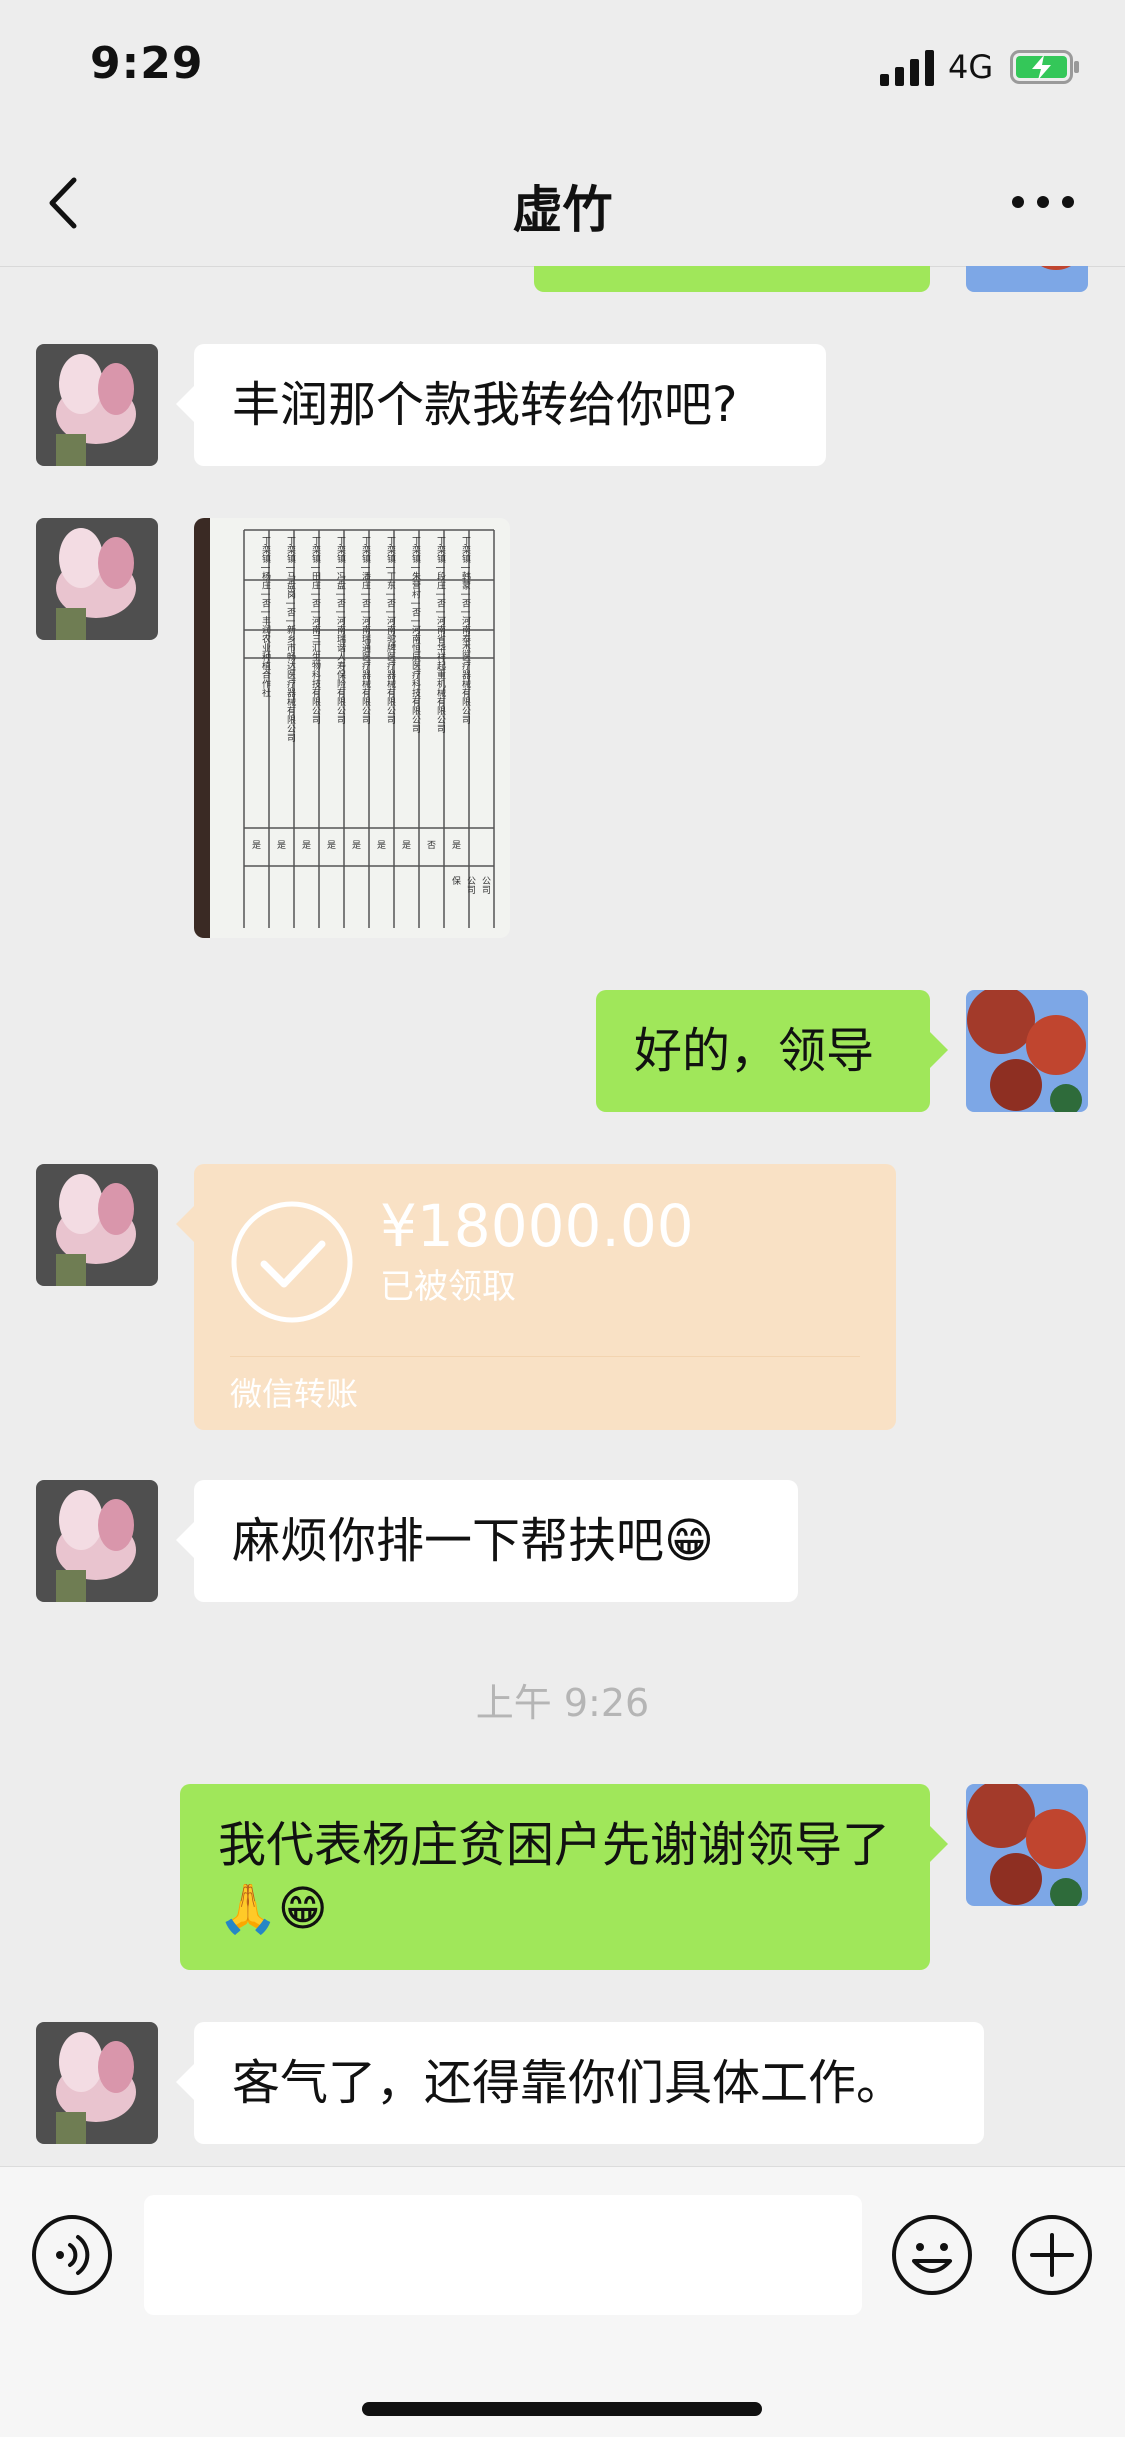 This screenshot has width=1125, height=2437. I want to click on doc-cell: 否, so click(432, 846).